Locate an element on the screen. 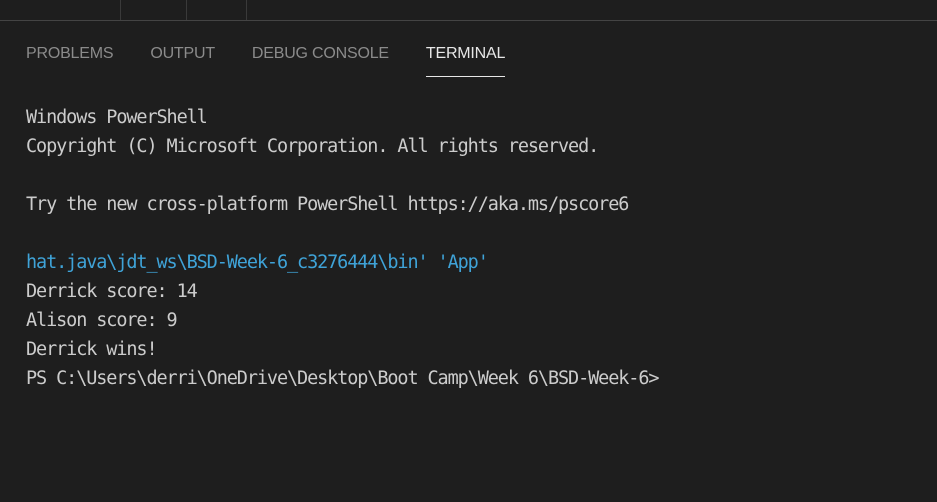  tab-terminal: TERMINAL is located at coordinates (465, 58).